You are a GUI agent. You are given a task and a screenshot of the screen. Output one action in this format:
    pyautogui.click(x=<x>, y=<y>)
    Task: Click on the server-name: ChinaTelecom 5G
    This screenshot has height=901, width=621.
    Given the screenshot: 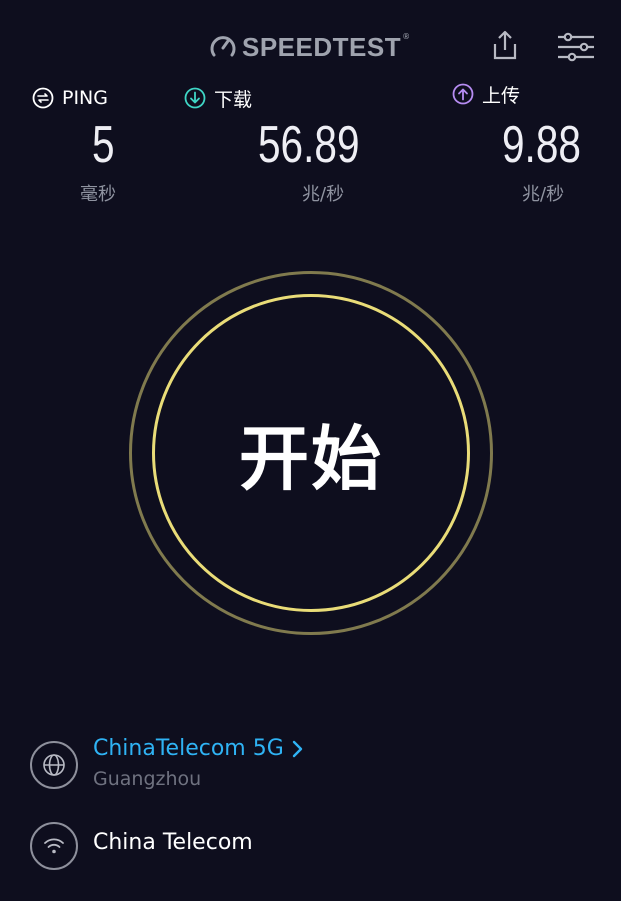 What is the action you would take?
    pyautogui.click(x=198, y=748)
    